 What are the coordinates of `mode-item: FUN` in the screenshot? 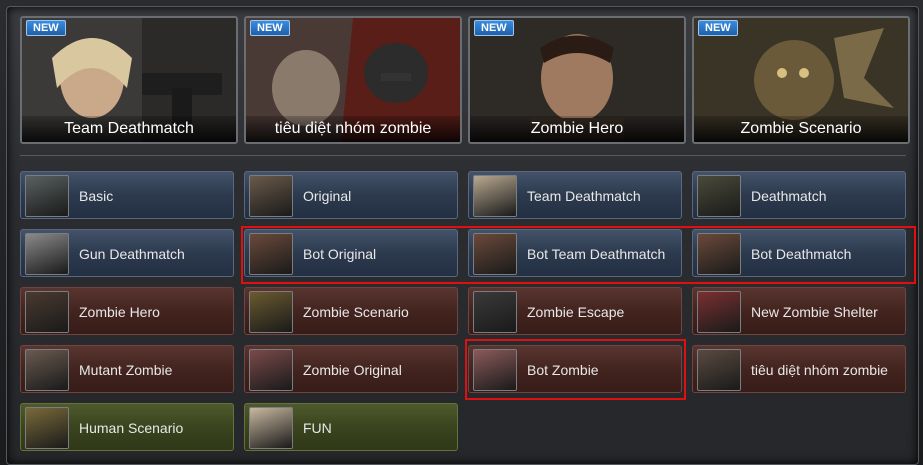 It's located at (351, 427).